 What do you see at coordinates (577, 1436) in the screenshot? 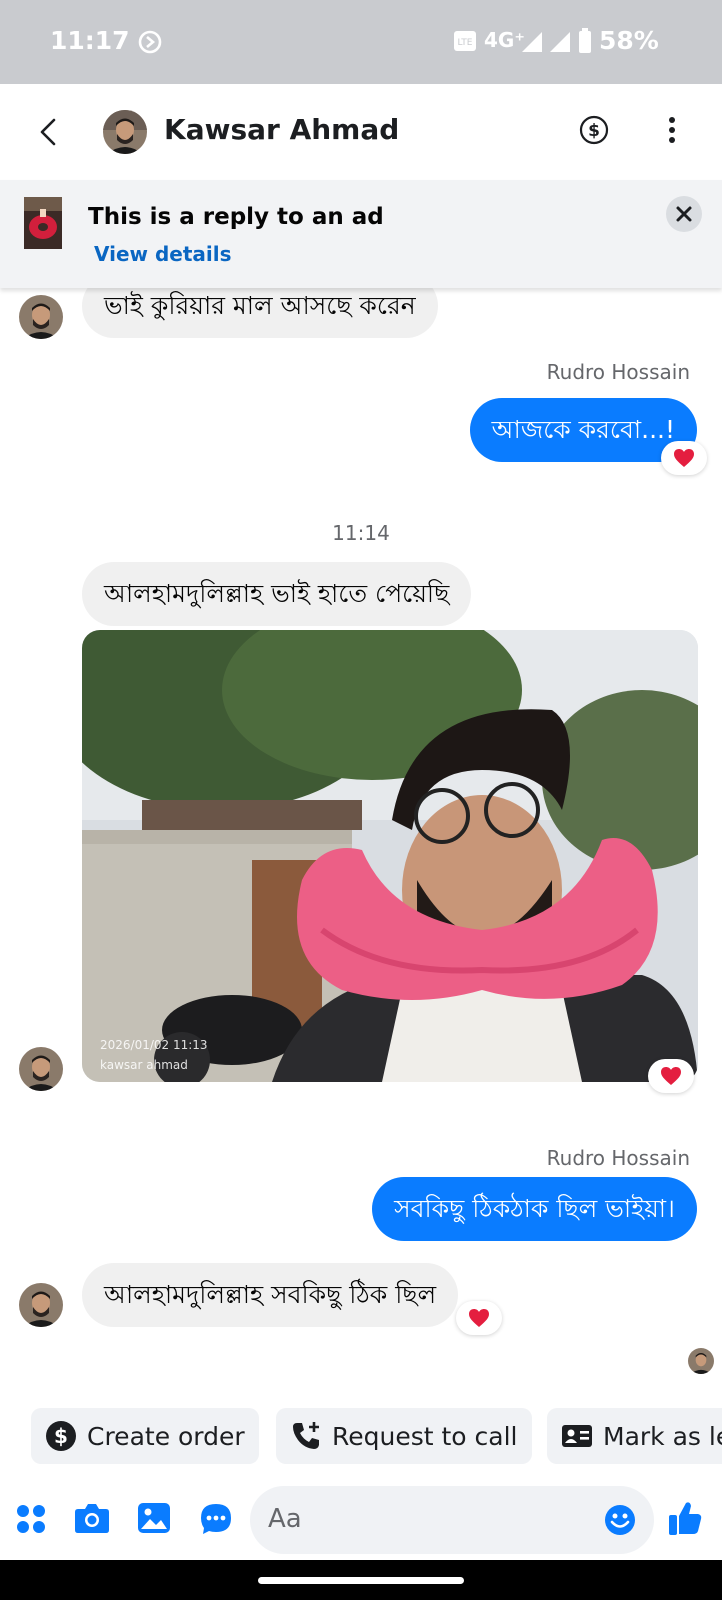
I see `contact-card-icon` at bounding box center [577, 1436].